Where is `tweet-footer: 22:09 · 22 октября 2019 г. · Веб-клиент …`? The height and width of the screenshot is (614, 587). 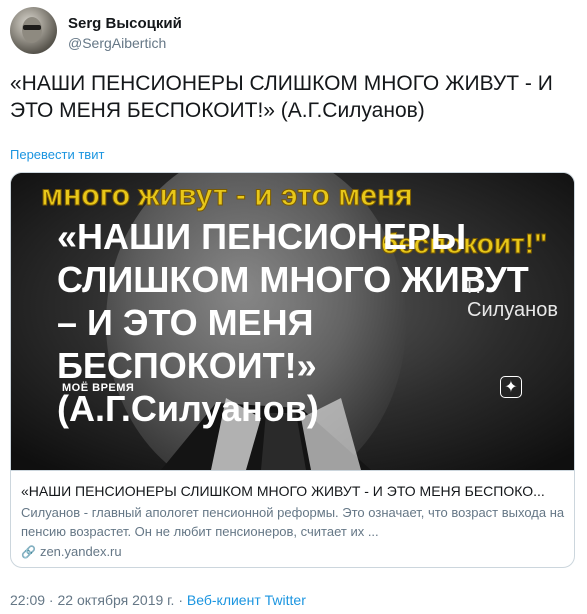 tweet-footer: 22:09 · 22 октября 2019 г. · Веб-клиент … is located at coordinates (158, 600).